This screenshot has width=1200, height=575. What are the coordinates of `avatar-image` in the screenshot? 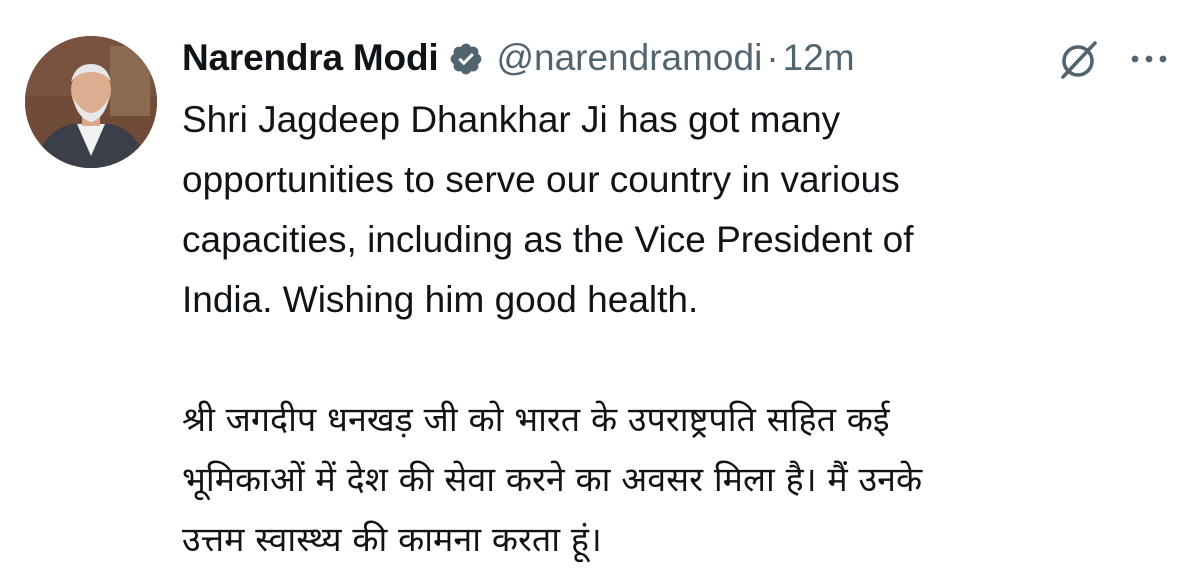 It's located at (91, 102).